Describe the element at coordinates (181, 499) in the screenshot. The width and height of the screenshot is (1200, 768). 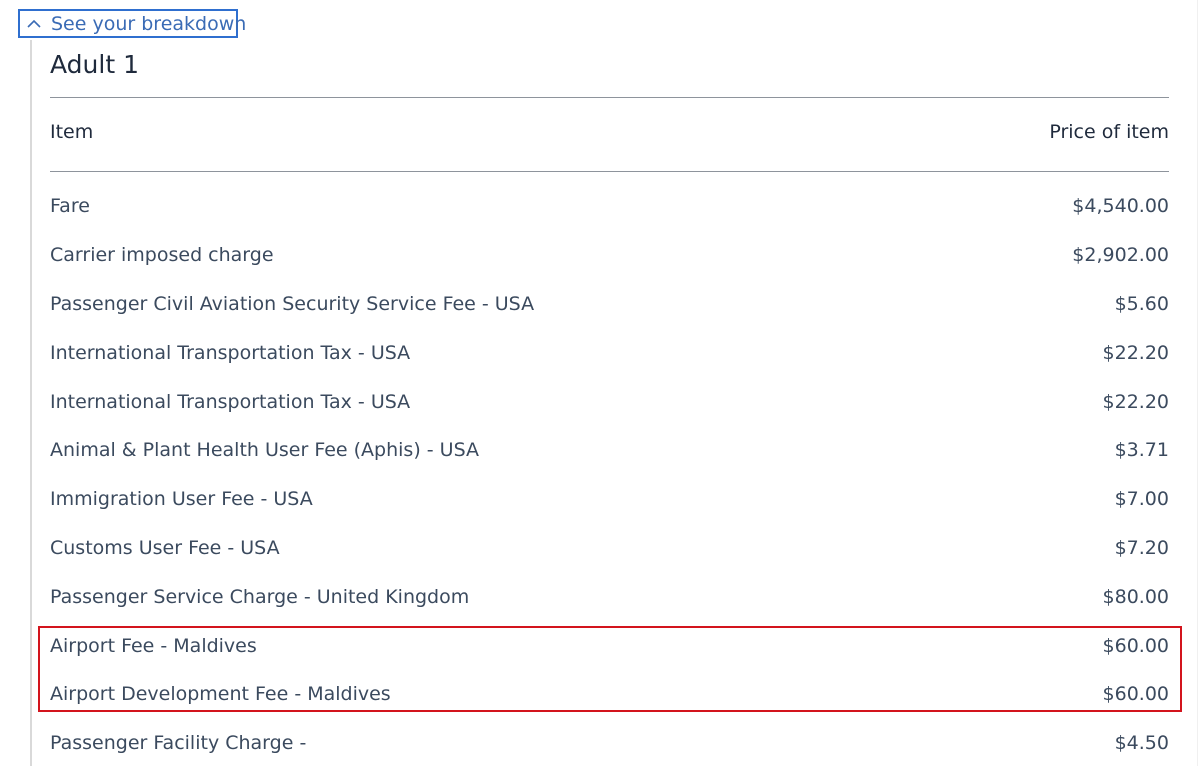
I see `item-label: Immigration User Fee - USA` at that location.